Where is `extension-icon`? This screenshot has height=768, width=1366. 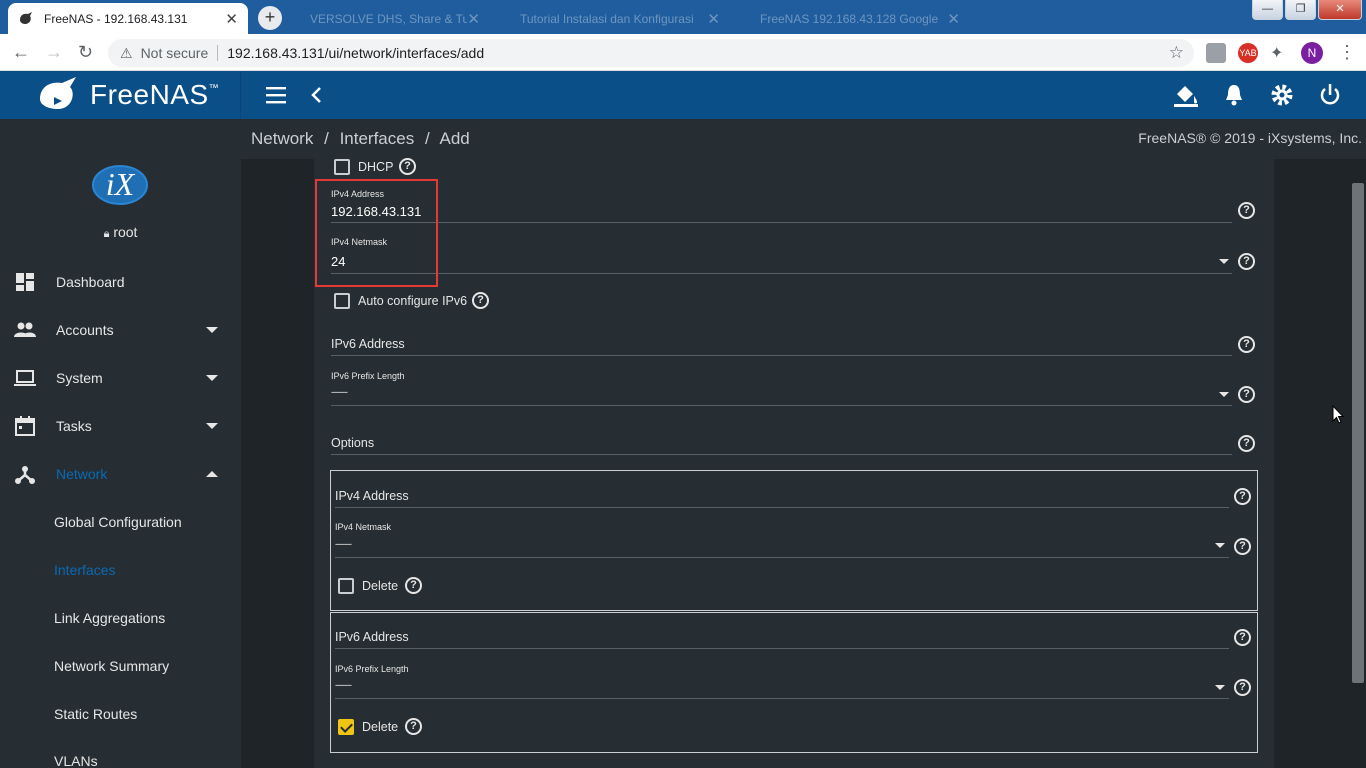 extension-icon is located at coordinates (1216, 53).